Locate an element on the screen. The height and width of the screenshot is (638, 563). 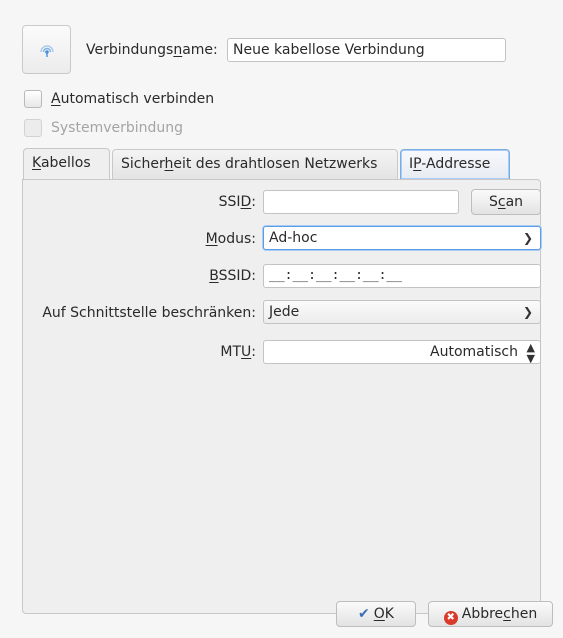
mtu-spinbox: Automatisch ▲ ▼ is located at coordinates (402, 352).